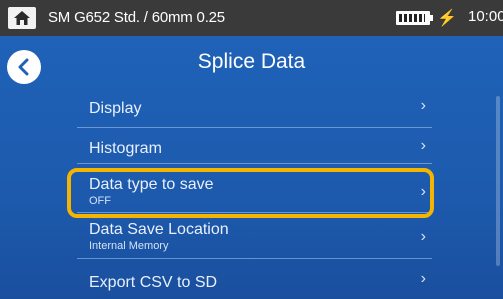 The width and height of the screenshot is (503, 299). Describe the element at coordinates (129, 246) in the screenshot. I see `menu-item-value: Internal Memory` at that location.